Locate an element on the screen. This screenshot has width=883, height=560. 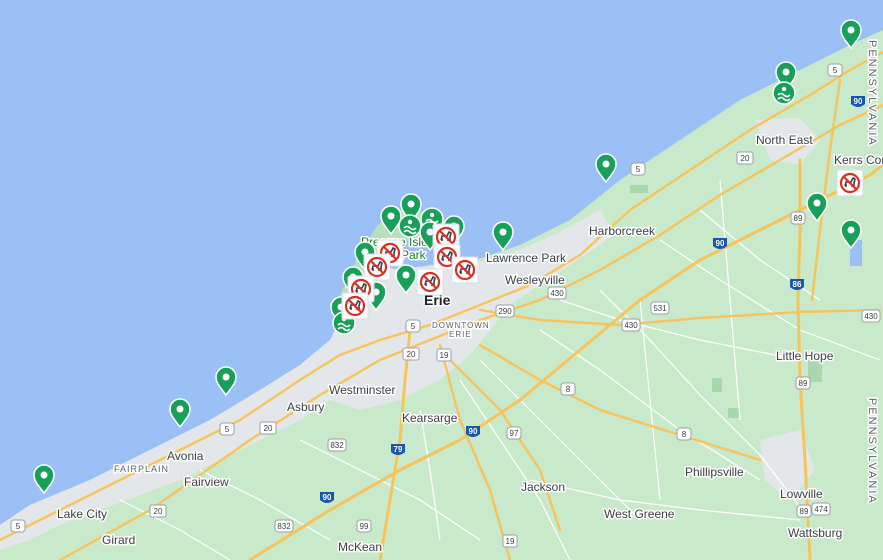
svg-text: 86 is located at coordinates (797, 284).